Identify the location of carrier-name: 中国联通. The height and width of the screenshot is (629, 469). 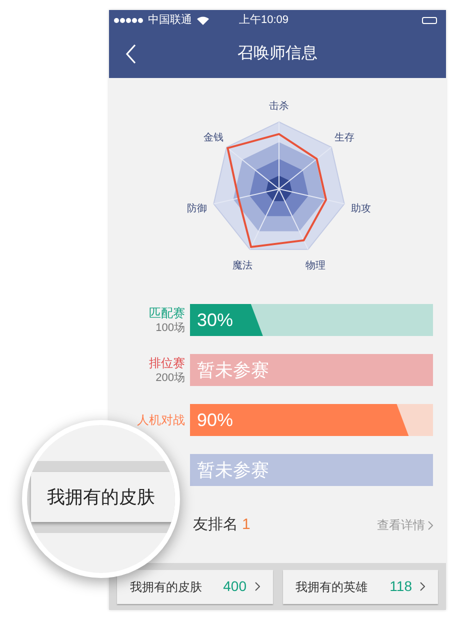
(170, 20).